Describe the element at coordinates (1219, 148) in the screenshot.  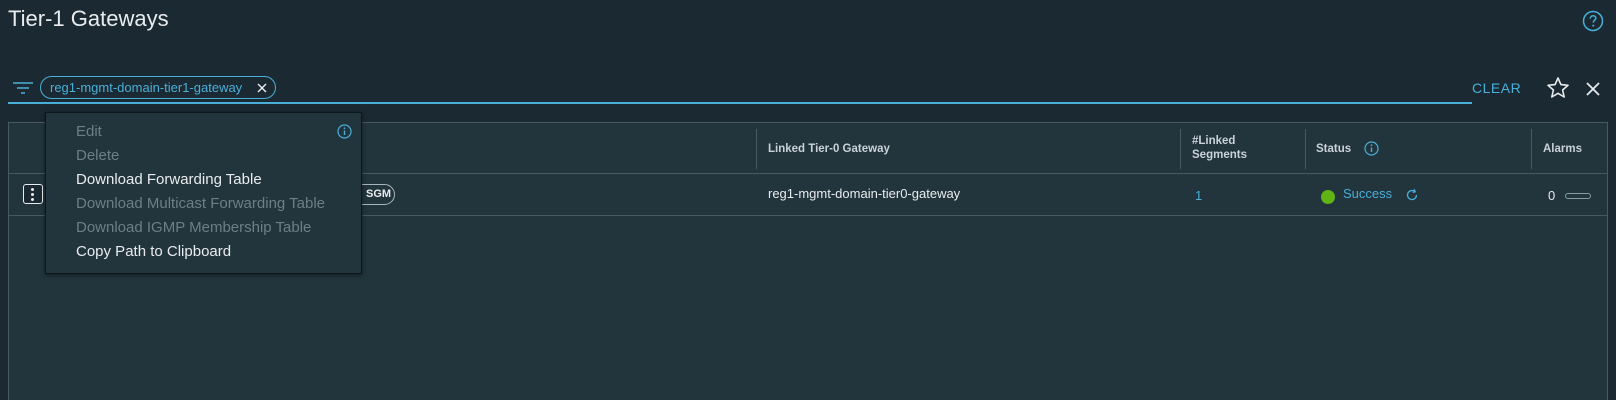
I see `column-header-linked-segments: #Linked Segments` at that location.